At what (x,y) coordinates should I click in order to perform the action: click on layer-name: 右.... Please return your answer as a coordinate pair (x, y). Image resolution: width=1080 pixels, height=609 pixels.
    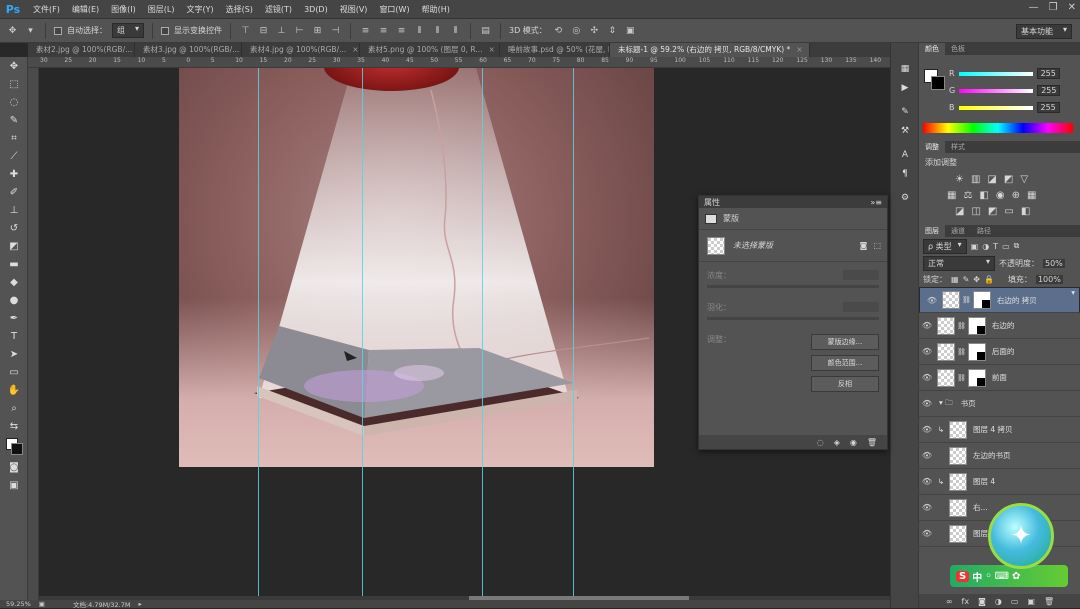
    Looking at the image, I should click on (980, 507).